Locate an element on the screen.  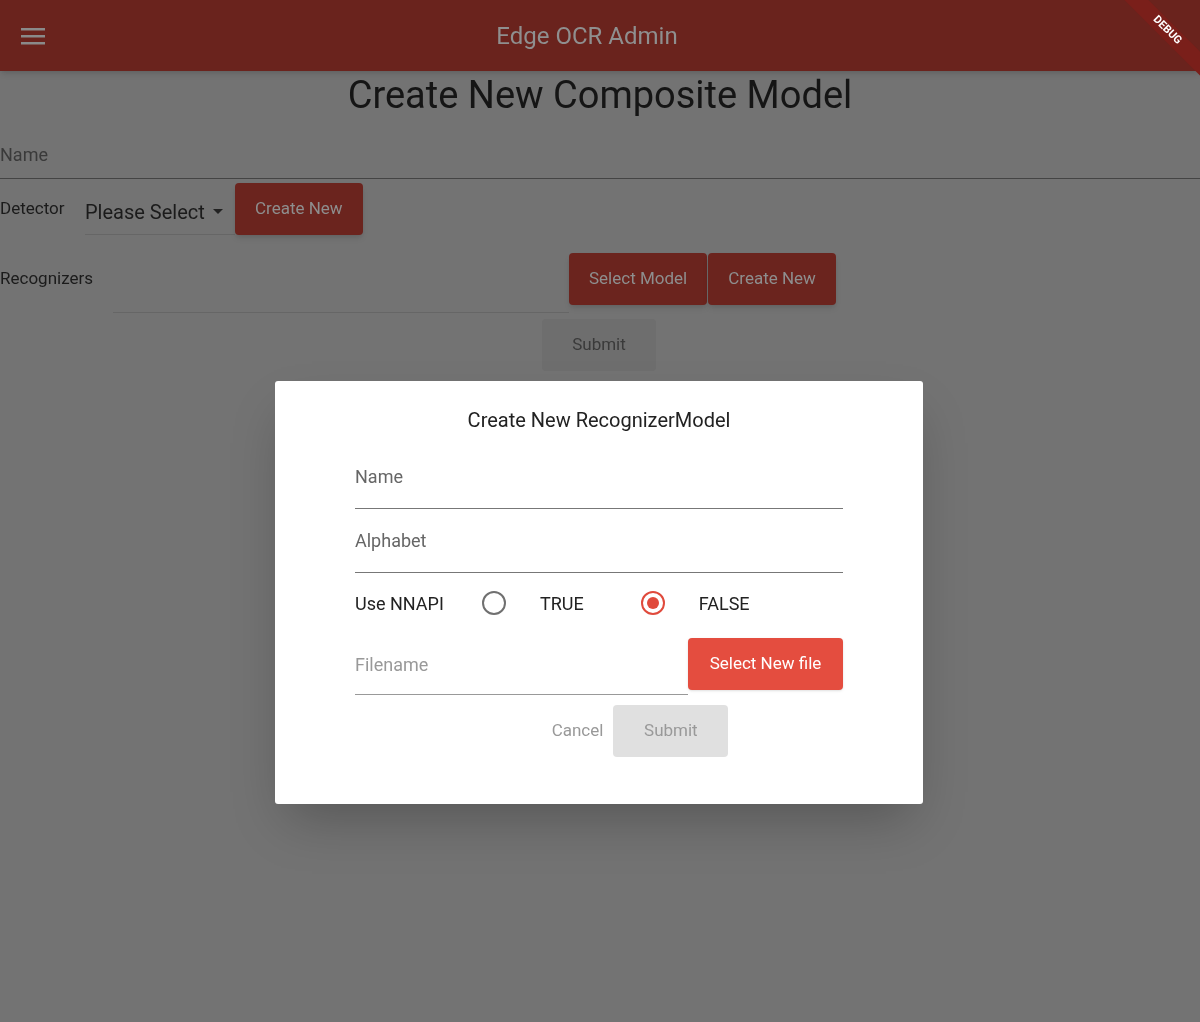
menu-icon is located at coordinates (33, 35).